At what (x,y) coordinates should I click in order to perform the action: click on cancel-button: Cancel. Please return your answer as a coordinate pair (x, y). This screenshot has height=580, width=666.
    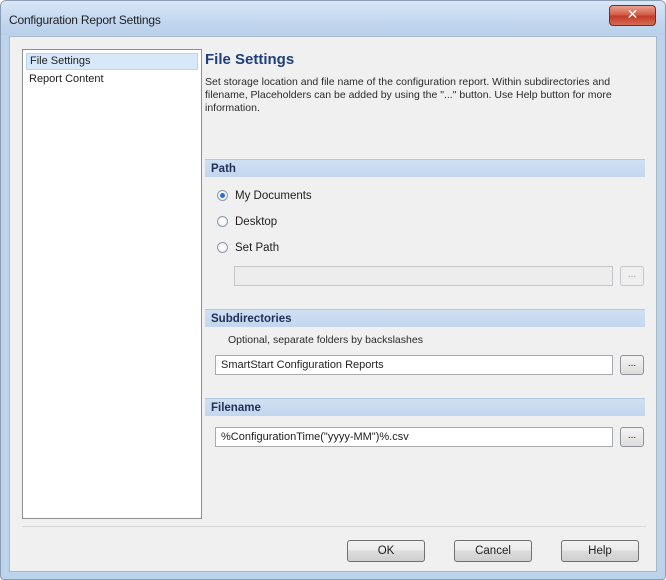
    Looking at the image, I should click on (493, 551).